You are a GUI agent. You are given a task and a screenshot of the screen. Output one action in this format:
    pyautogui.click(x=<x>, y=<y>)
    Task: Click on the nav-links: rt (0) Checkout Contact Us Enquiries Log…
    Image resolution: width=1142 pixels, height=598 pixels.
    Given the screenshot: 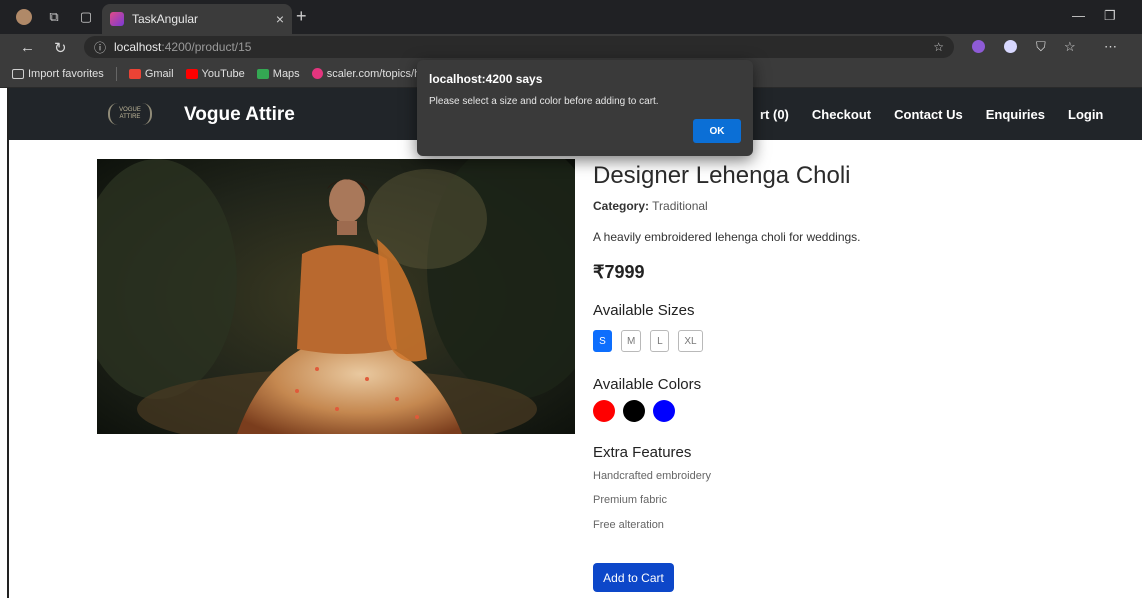 What is the action you would take?
    pyautogui.click(x=943, y=114)
    